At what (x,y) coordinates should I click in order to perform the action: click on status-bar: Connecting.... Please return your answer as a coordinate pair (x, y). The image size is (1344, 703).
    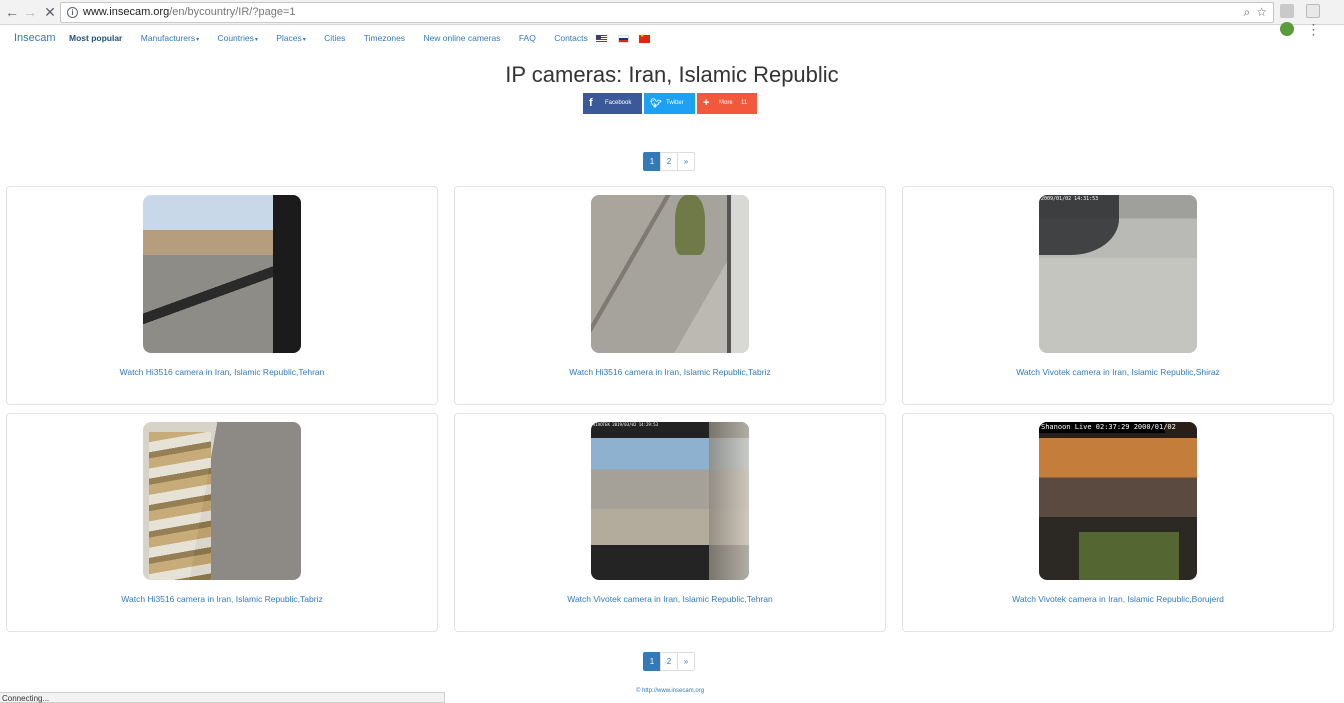
    Looking at the image, I should click on (222, 697).